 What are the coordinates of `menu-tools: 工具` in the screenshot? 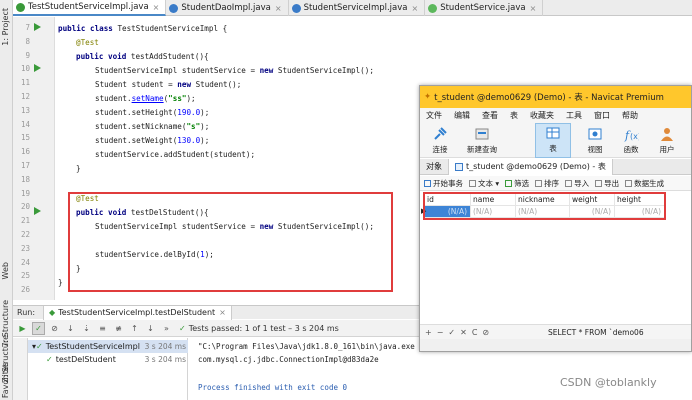 It's located at (574, 115).